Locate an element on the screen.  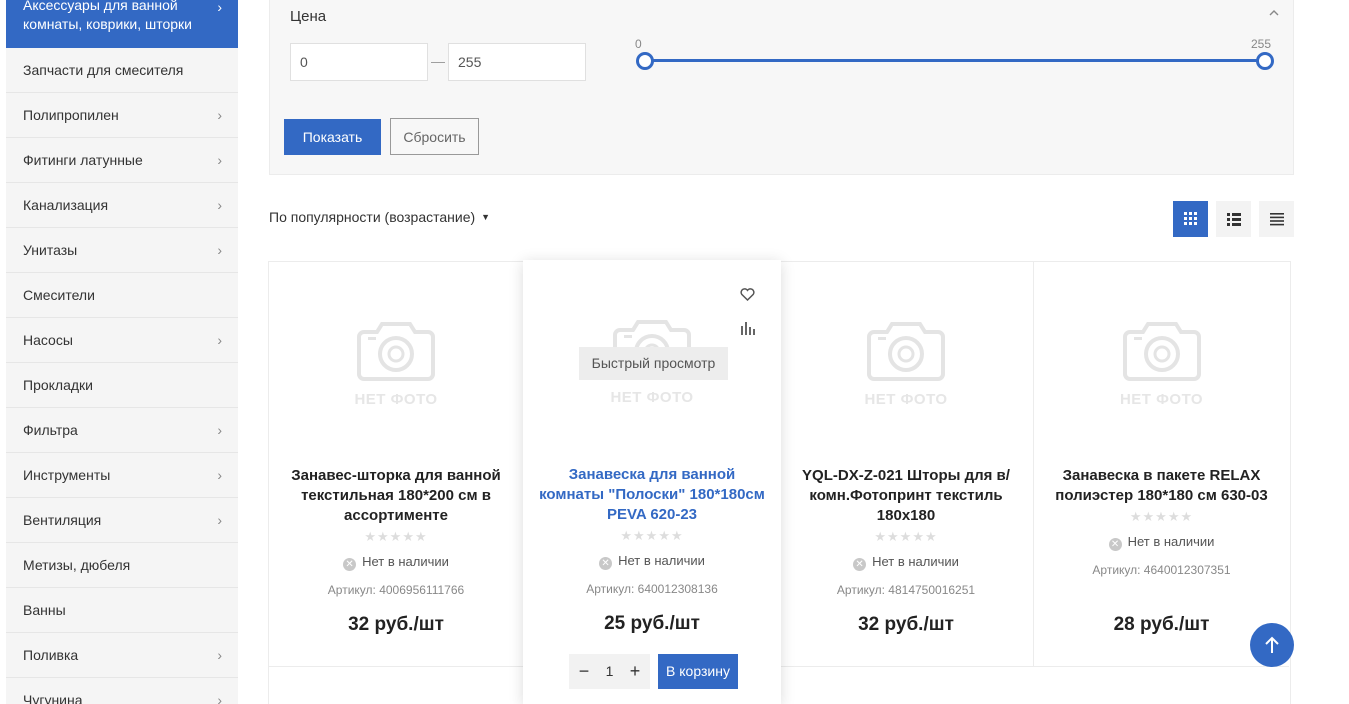
sidebar-item-label: Чугунина is located at coordinates (53, 698).